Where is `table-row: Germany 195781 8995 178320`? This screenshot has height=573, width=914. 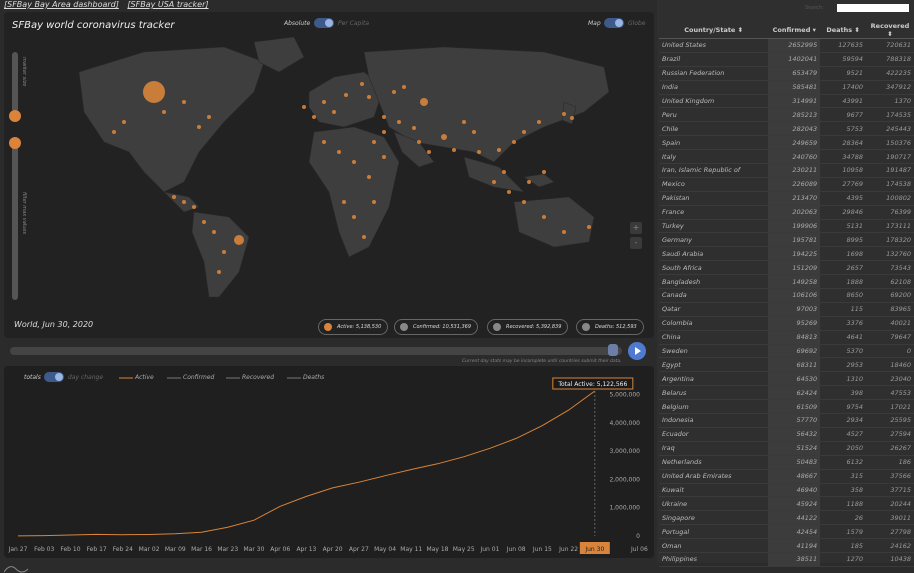 table-row: Germany 195781 8995 178320 is located at coordinates (786, 240).